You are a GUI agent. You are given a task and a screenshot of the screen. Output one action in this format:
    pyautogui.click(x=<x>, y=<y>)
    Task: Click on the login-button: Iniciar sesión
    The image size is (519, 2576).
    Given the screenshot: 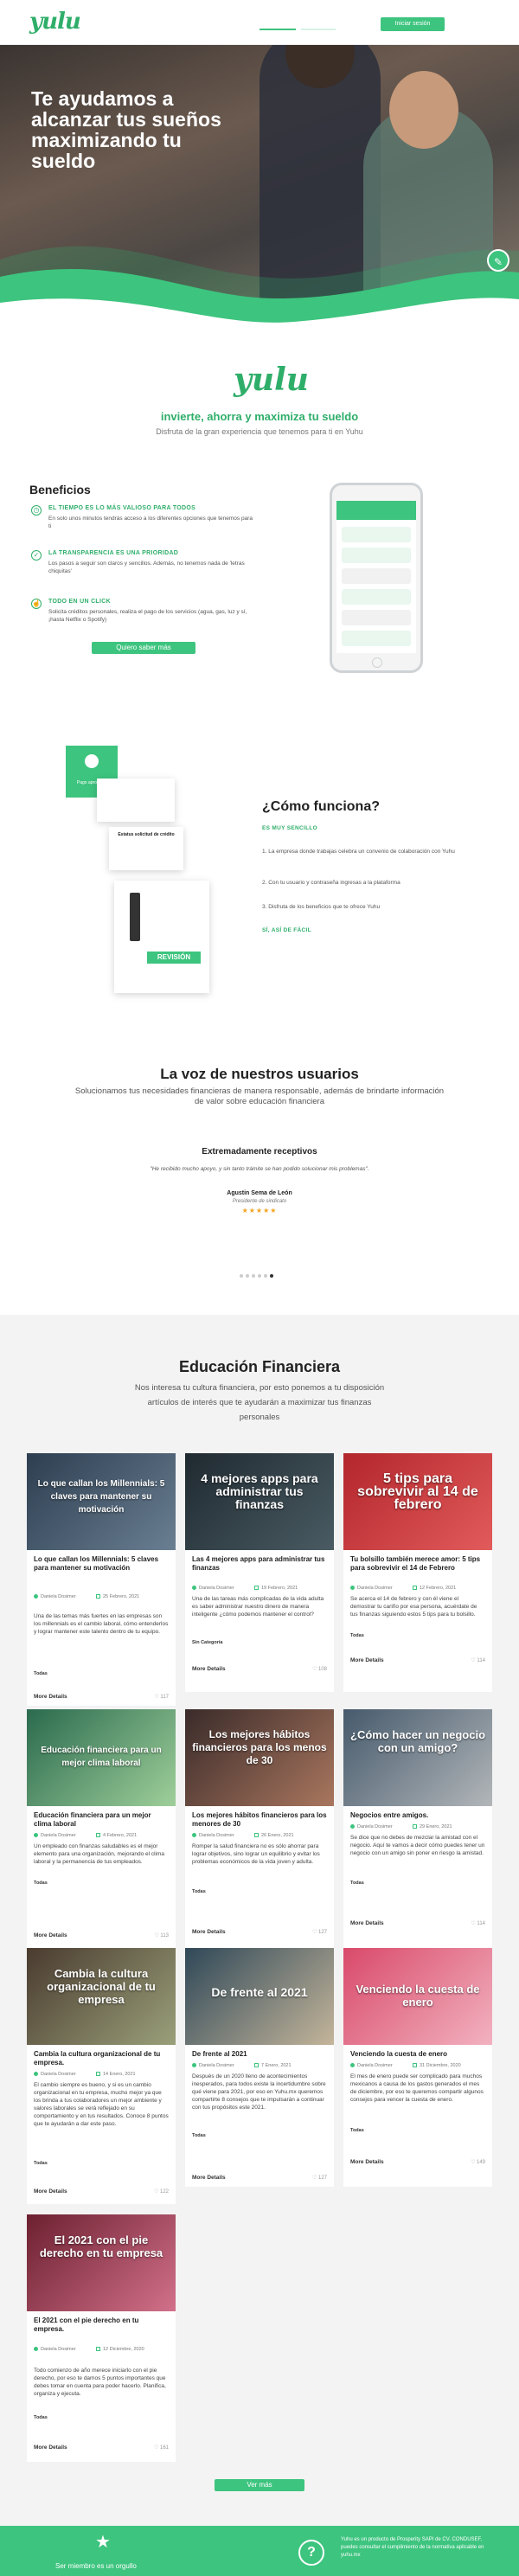 What is the action you would take?
    pyautogui.click(x=413, y=24)
    